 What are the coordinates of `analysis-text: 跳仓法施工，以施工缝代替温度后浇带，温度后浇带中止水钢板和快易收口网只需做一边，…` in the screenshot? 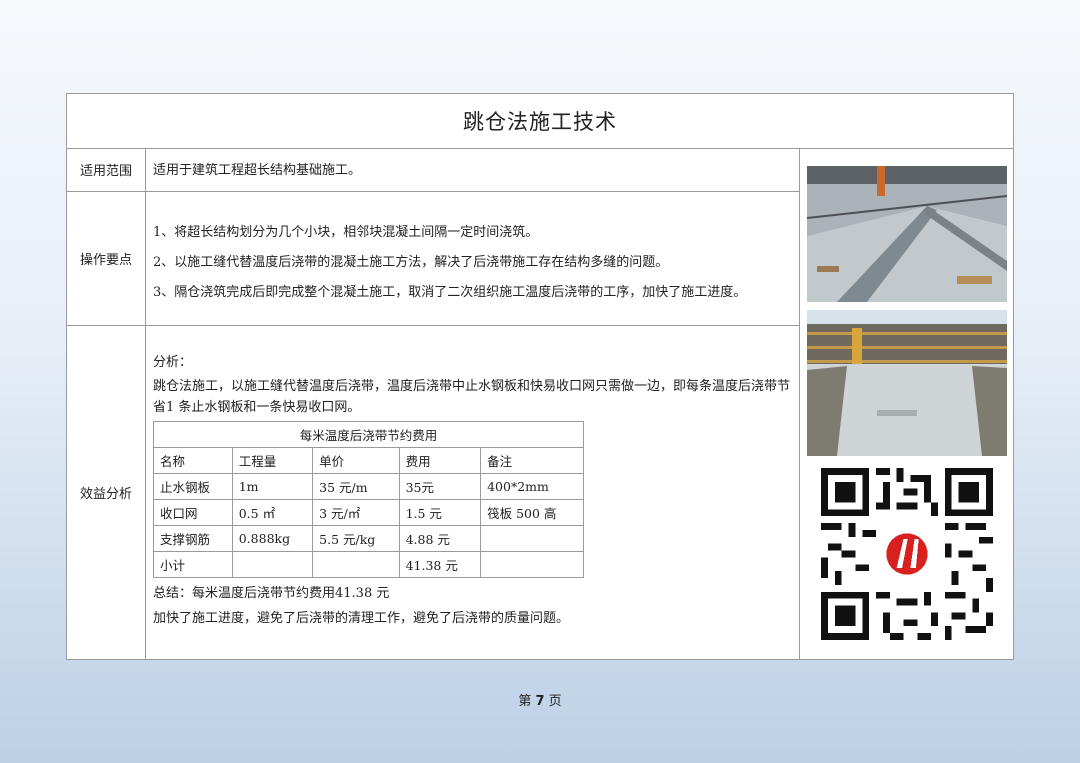 It's located at (472, 397).